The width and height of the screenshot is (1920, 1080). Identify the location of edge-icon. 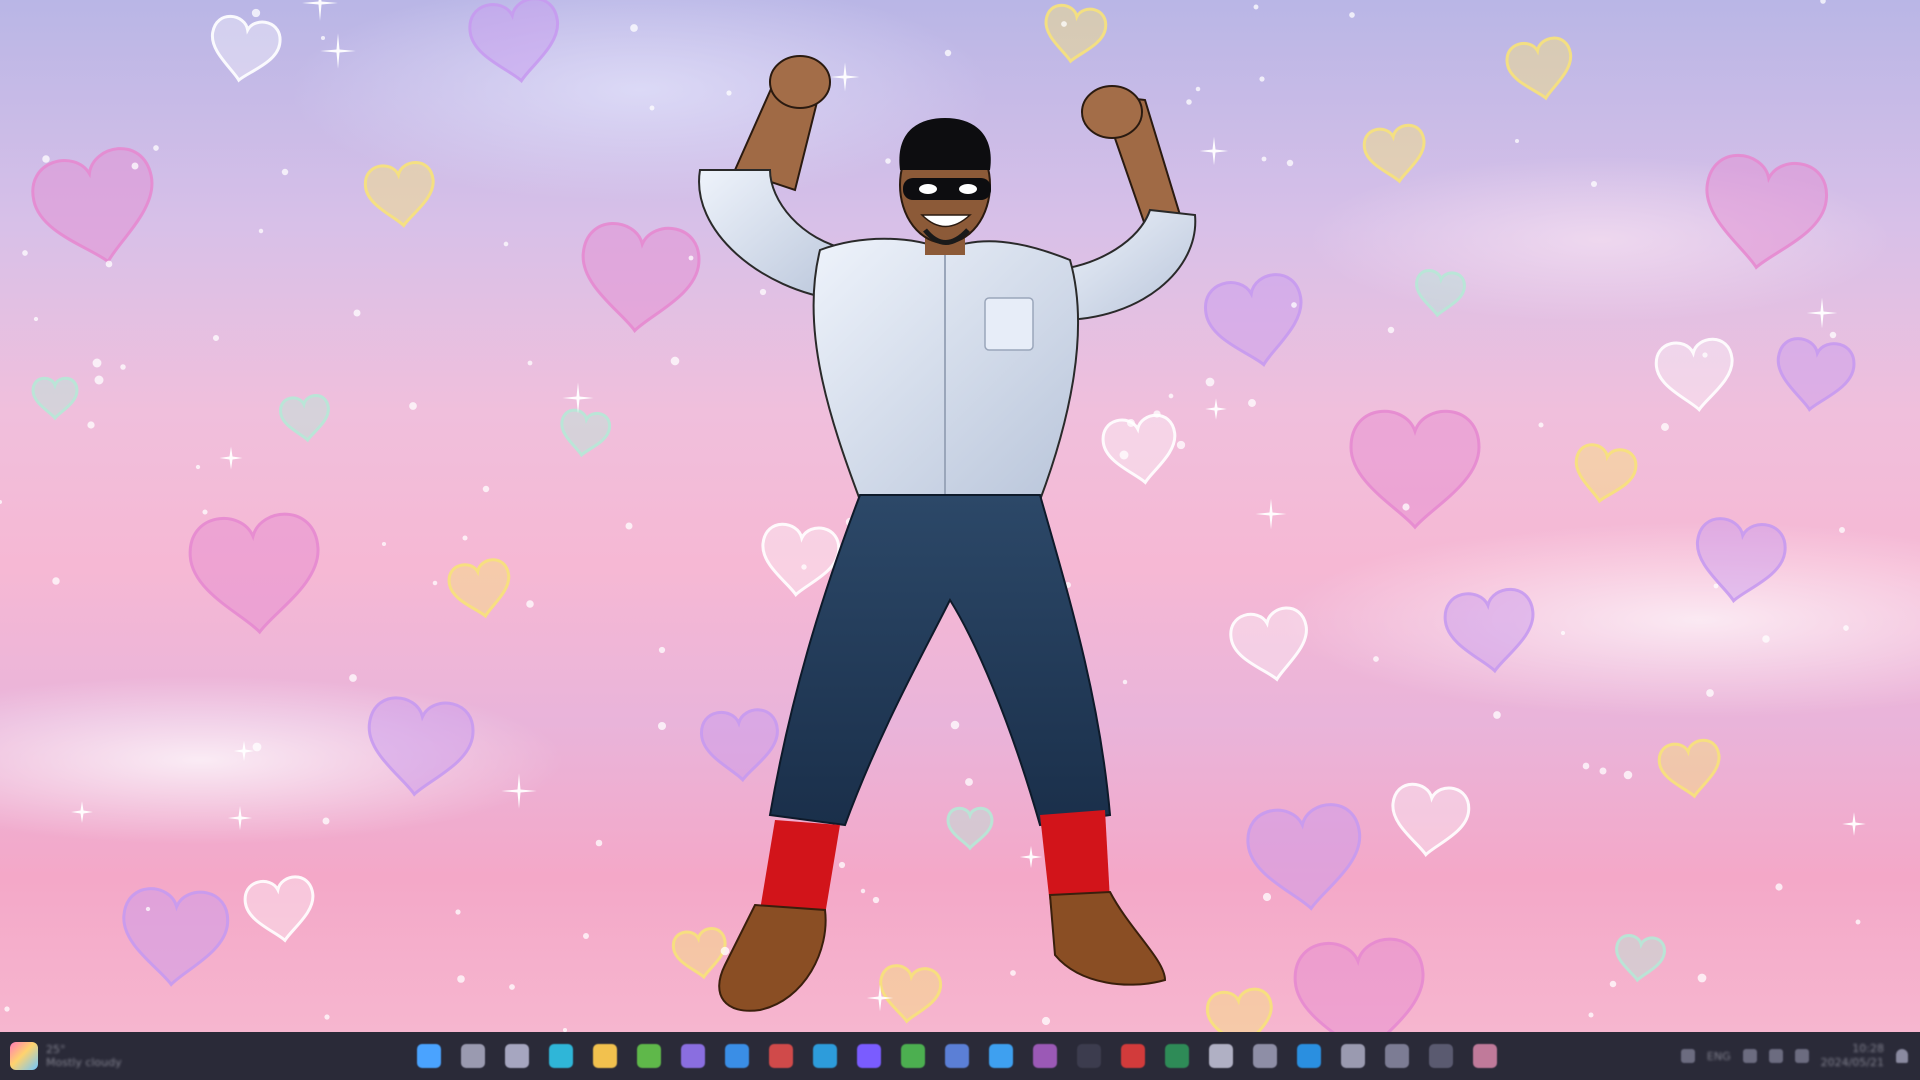
(561, 1056).